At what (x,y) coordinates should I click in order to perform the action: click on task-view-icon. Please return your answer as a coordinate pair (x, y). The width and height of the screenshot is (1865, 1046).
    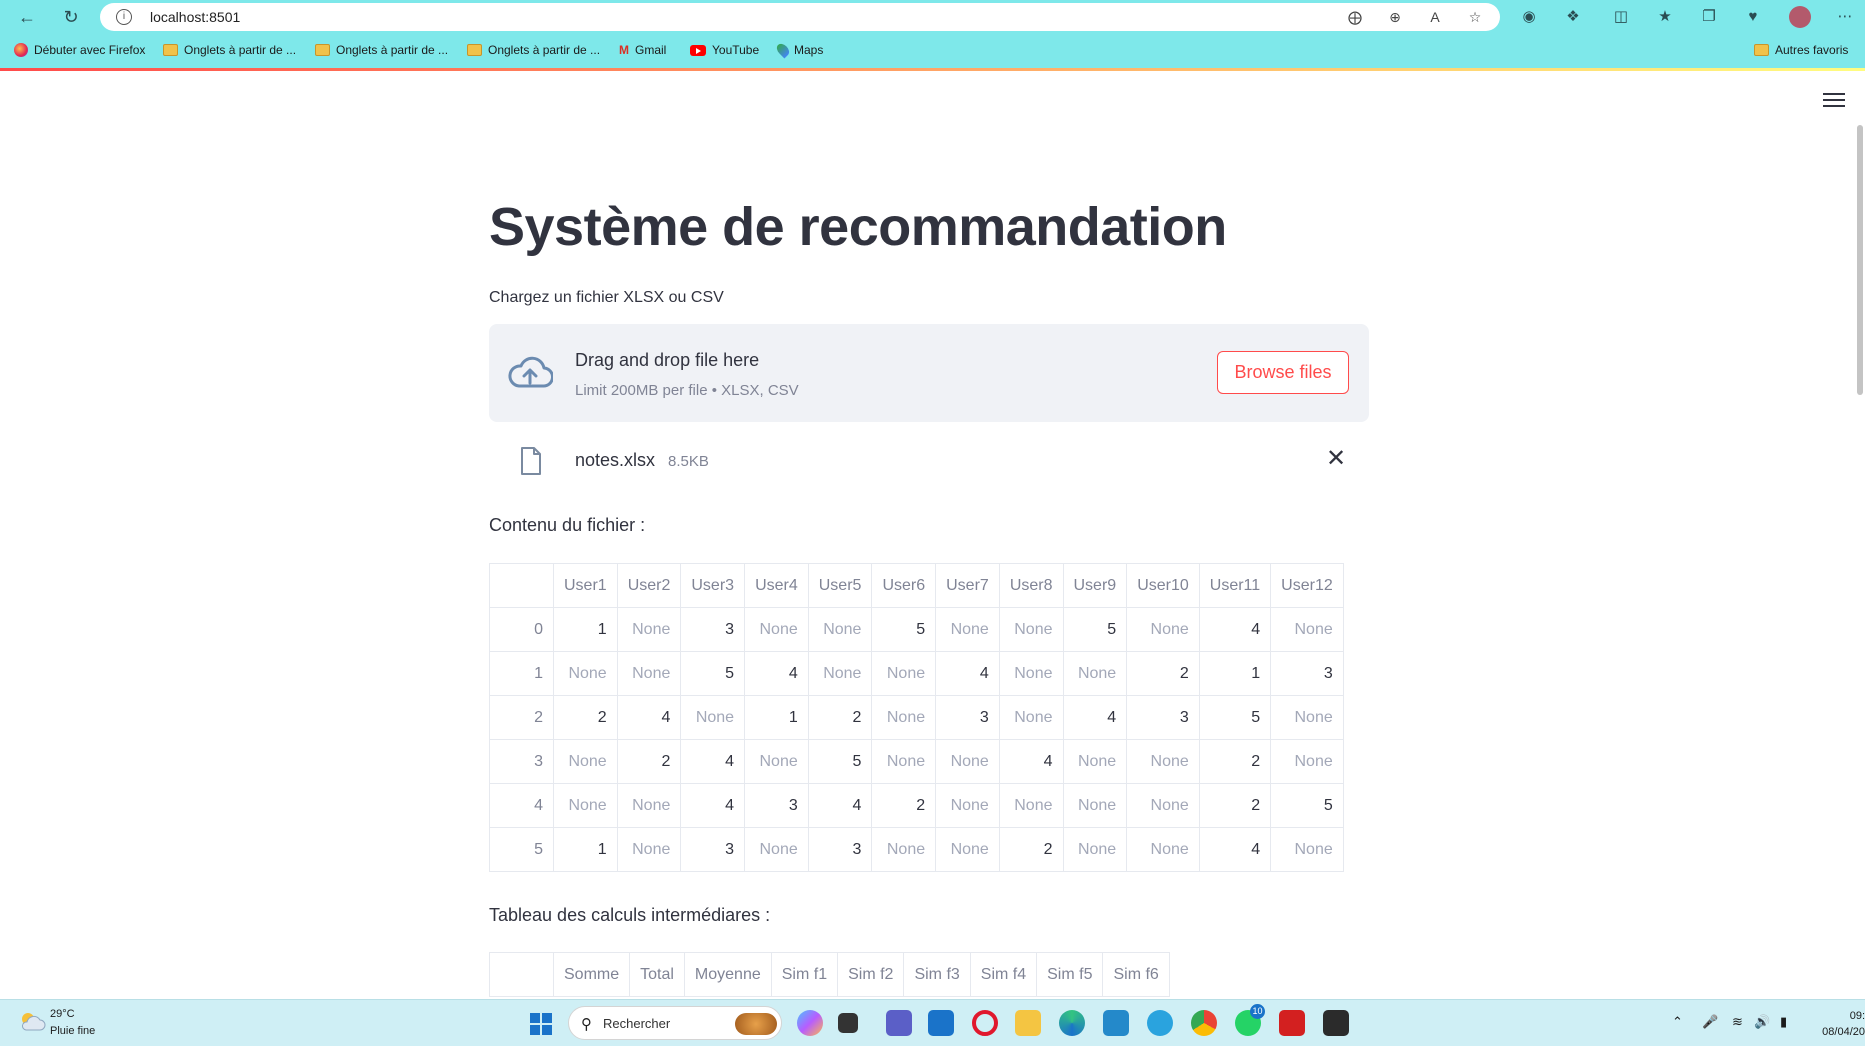
    Looking at the image, I should click on (848, 1023).